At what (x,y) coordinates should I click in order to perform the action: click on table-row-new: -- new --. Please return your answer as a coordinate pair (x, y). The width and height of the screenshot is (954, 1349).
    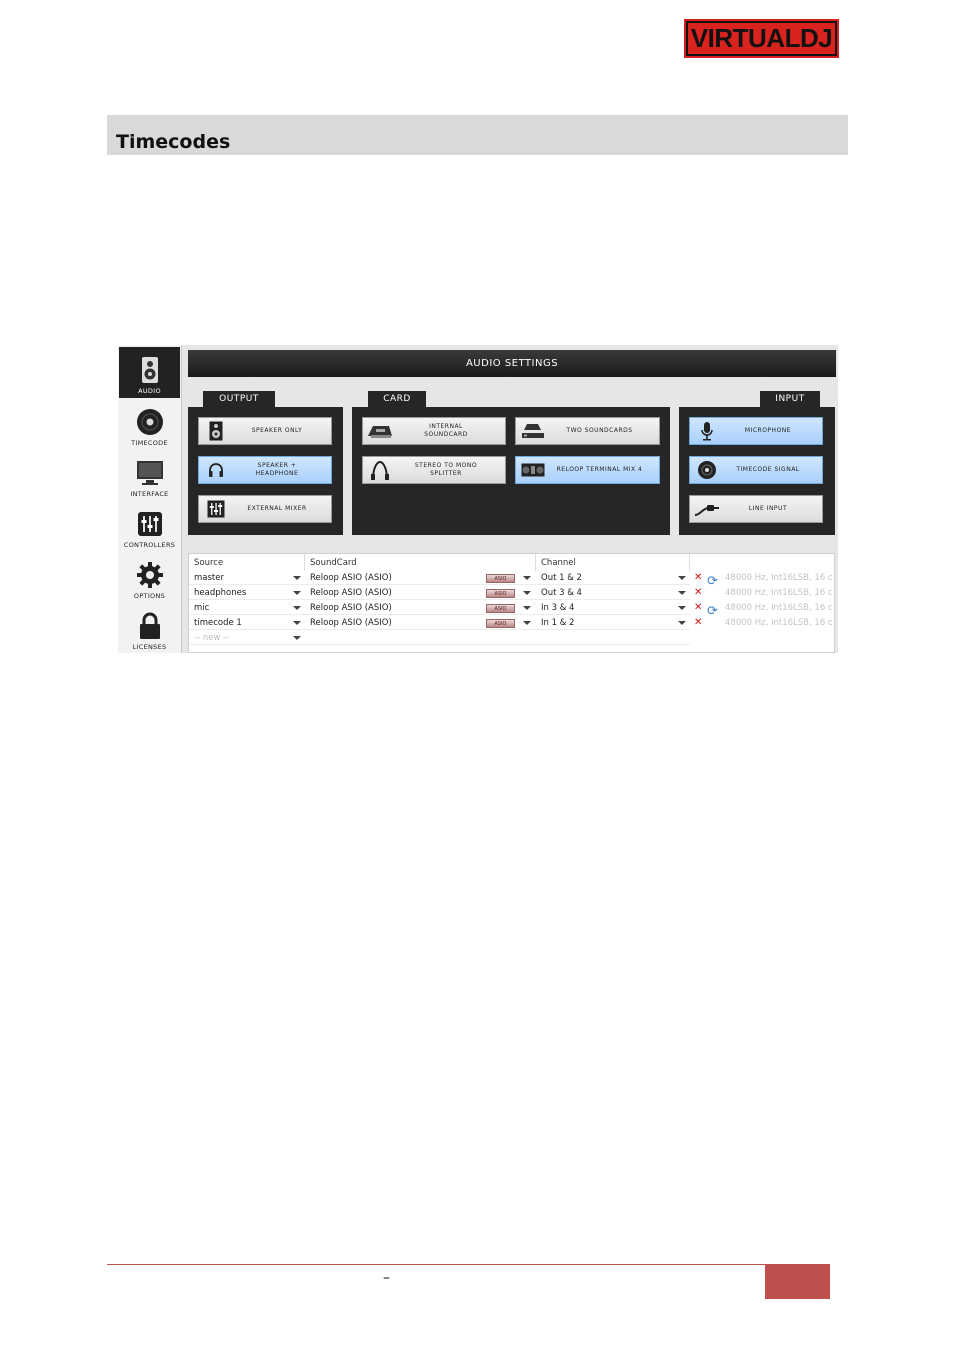
    Looking at the image, I should click on (511, 638).